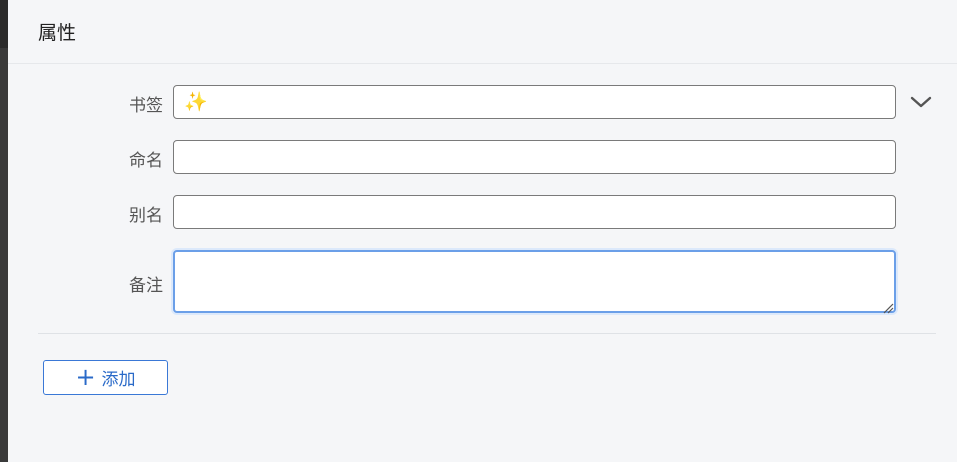 The width and height of the screenshot is (957, 462). What do you see at coordinates (85, 376) in the screenshot?
I see `plus-icon: +` at bounding box center [85, 376].